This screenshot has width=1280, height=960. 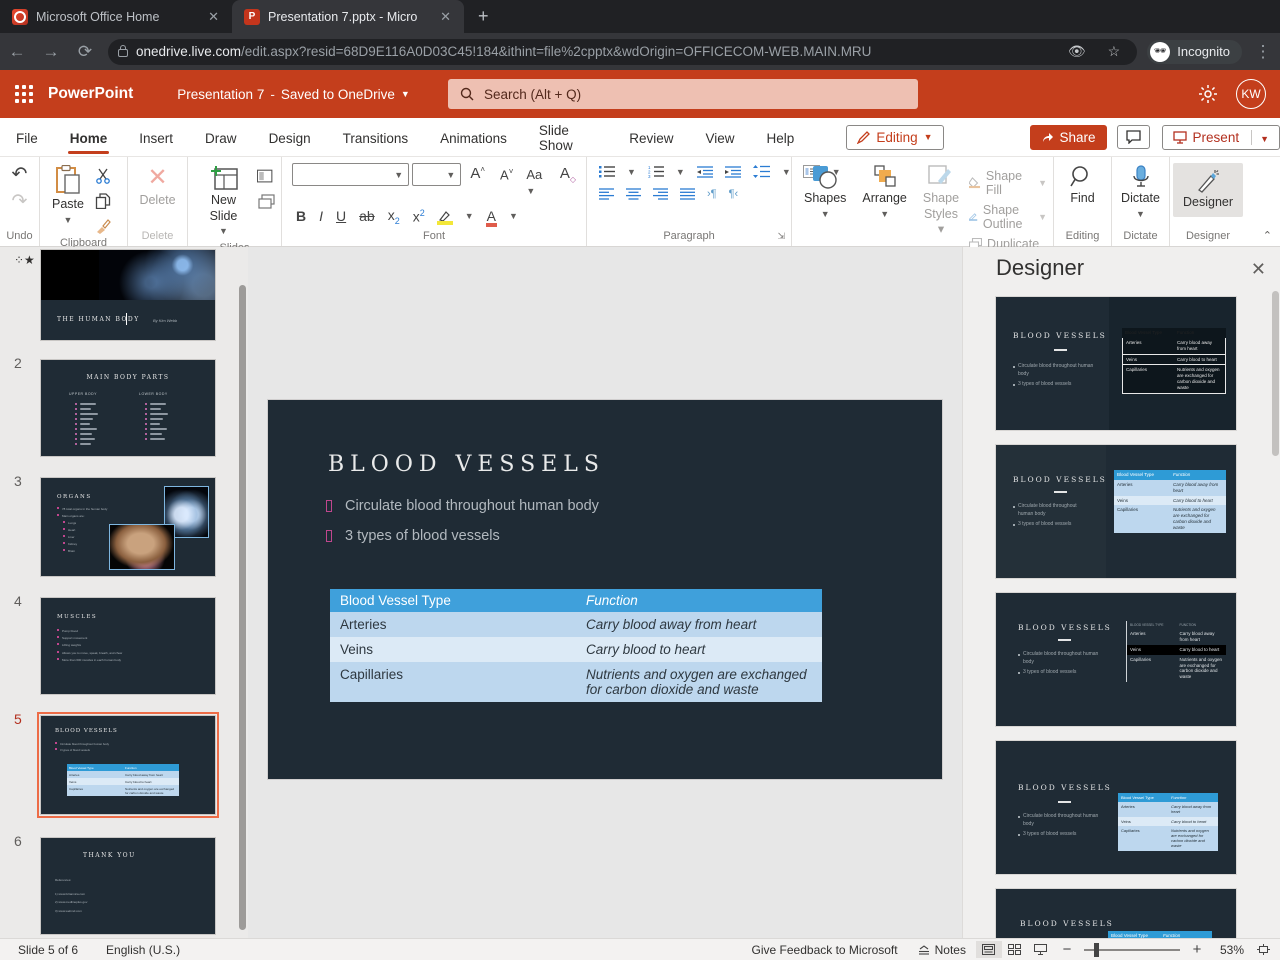 What do you see at coordinates (293, 94) in the screenshot?
I see `document-title: Presentation 7 - Saved to OneDrive ▼` at bounding box center [293, 94].